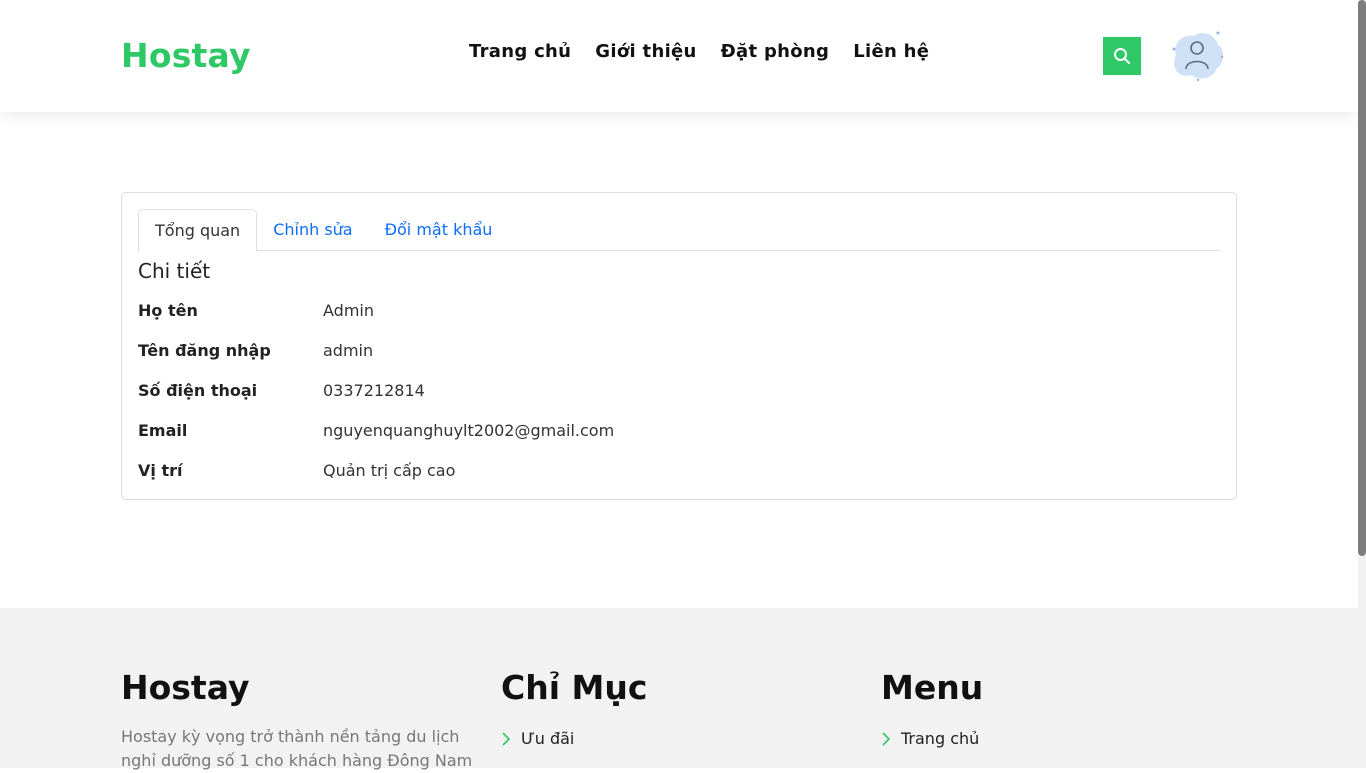 The height and width of the screenshot is (773, 1366). Describe the element at coordinates (469, 430) in the screenshot. I see `detail-value: nguyenquanghuylt2002@gmail.com` at that location.